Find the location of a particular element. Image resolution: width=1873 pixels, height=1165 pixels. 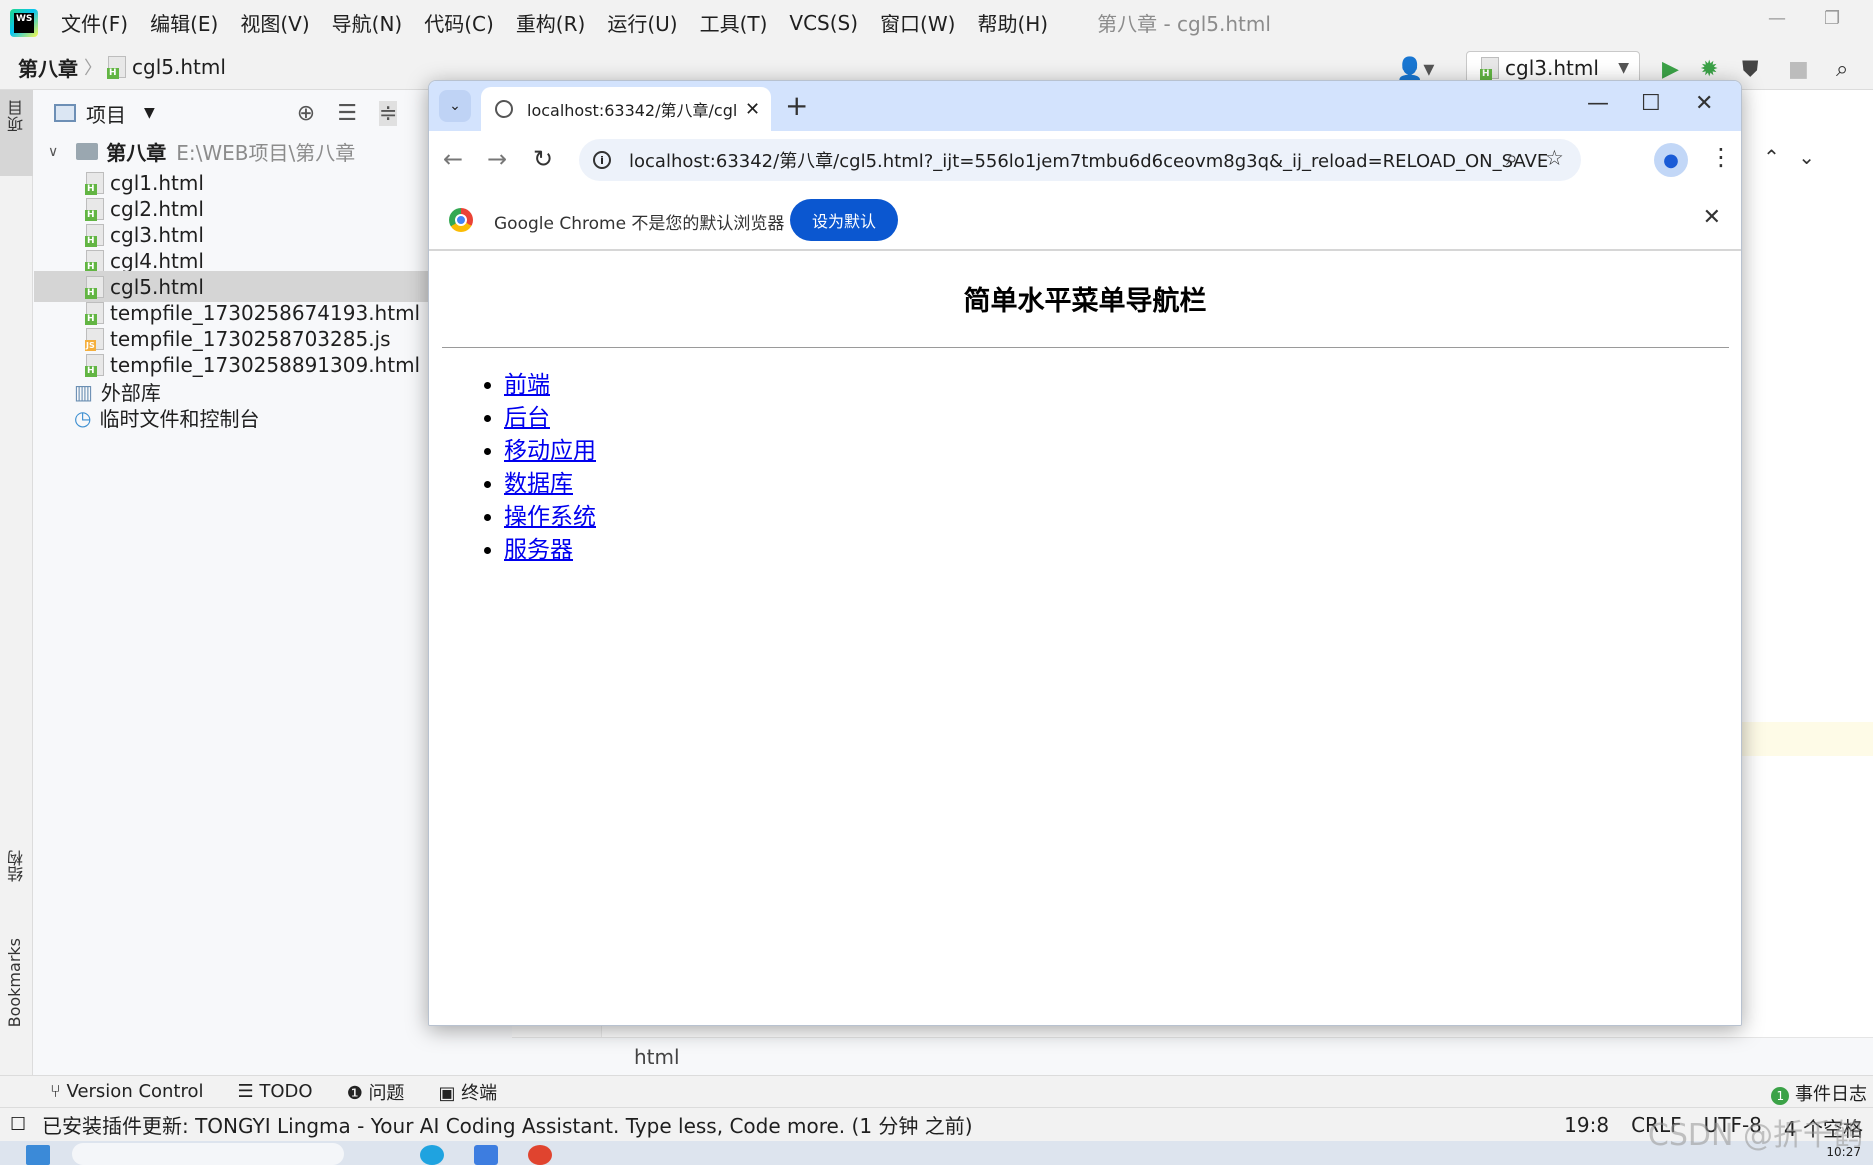

windows-start-icon is located at coordinates (38, 1155).